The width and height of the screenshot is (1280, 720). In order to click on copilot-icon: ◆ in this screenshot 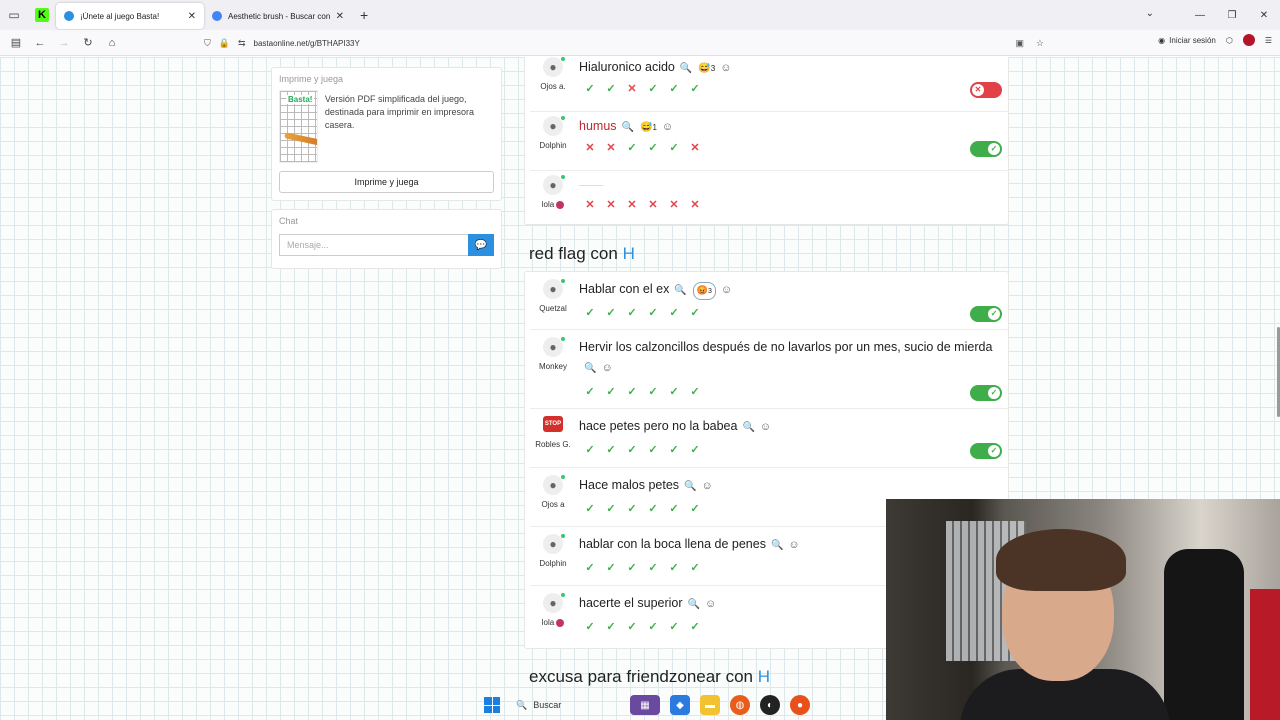, I will do `click(680, 705)`.